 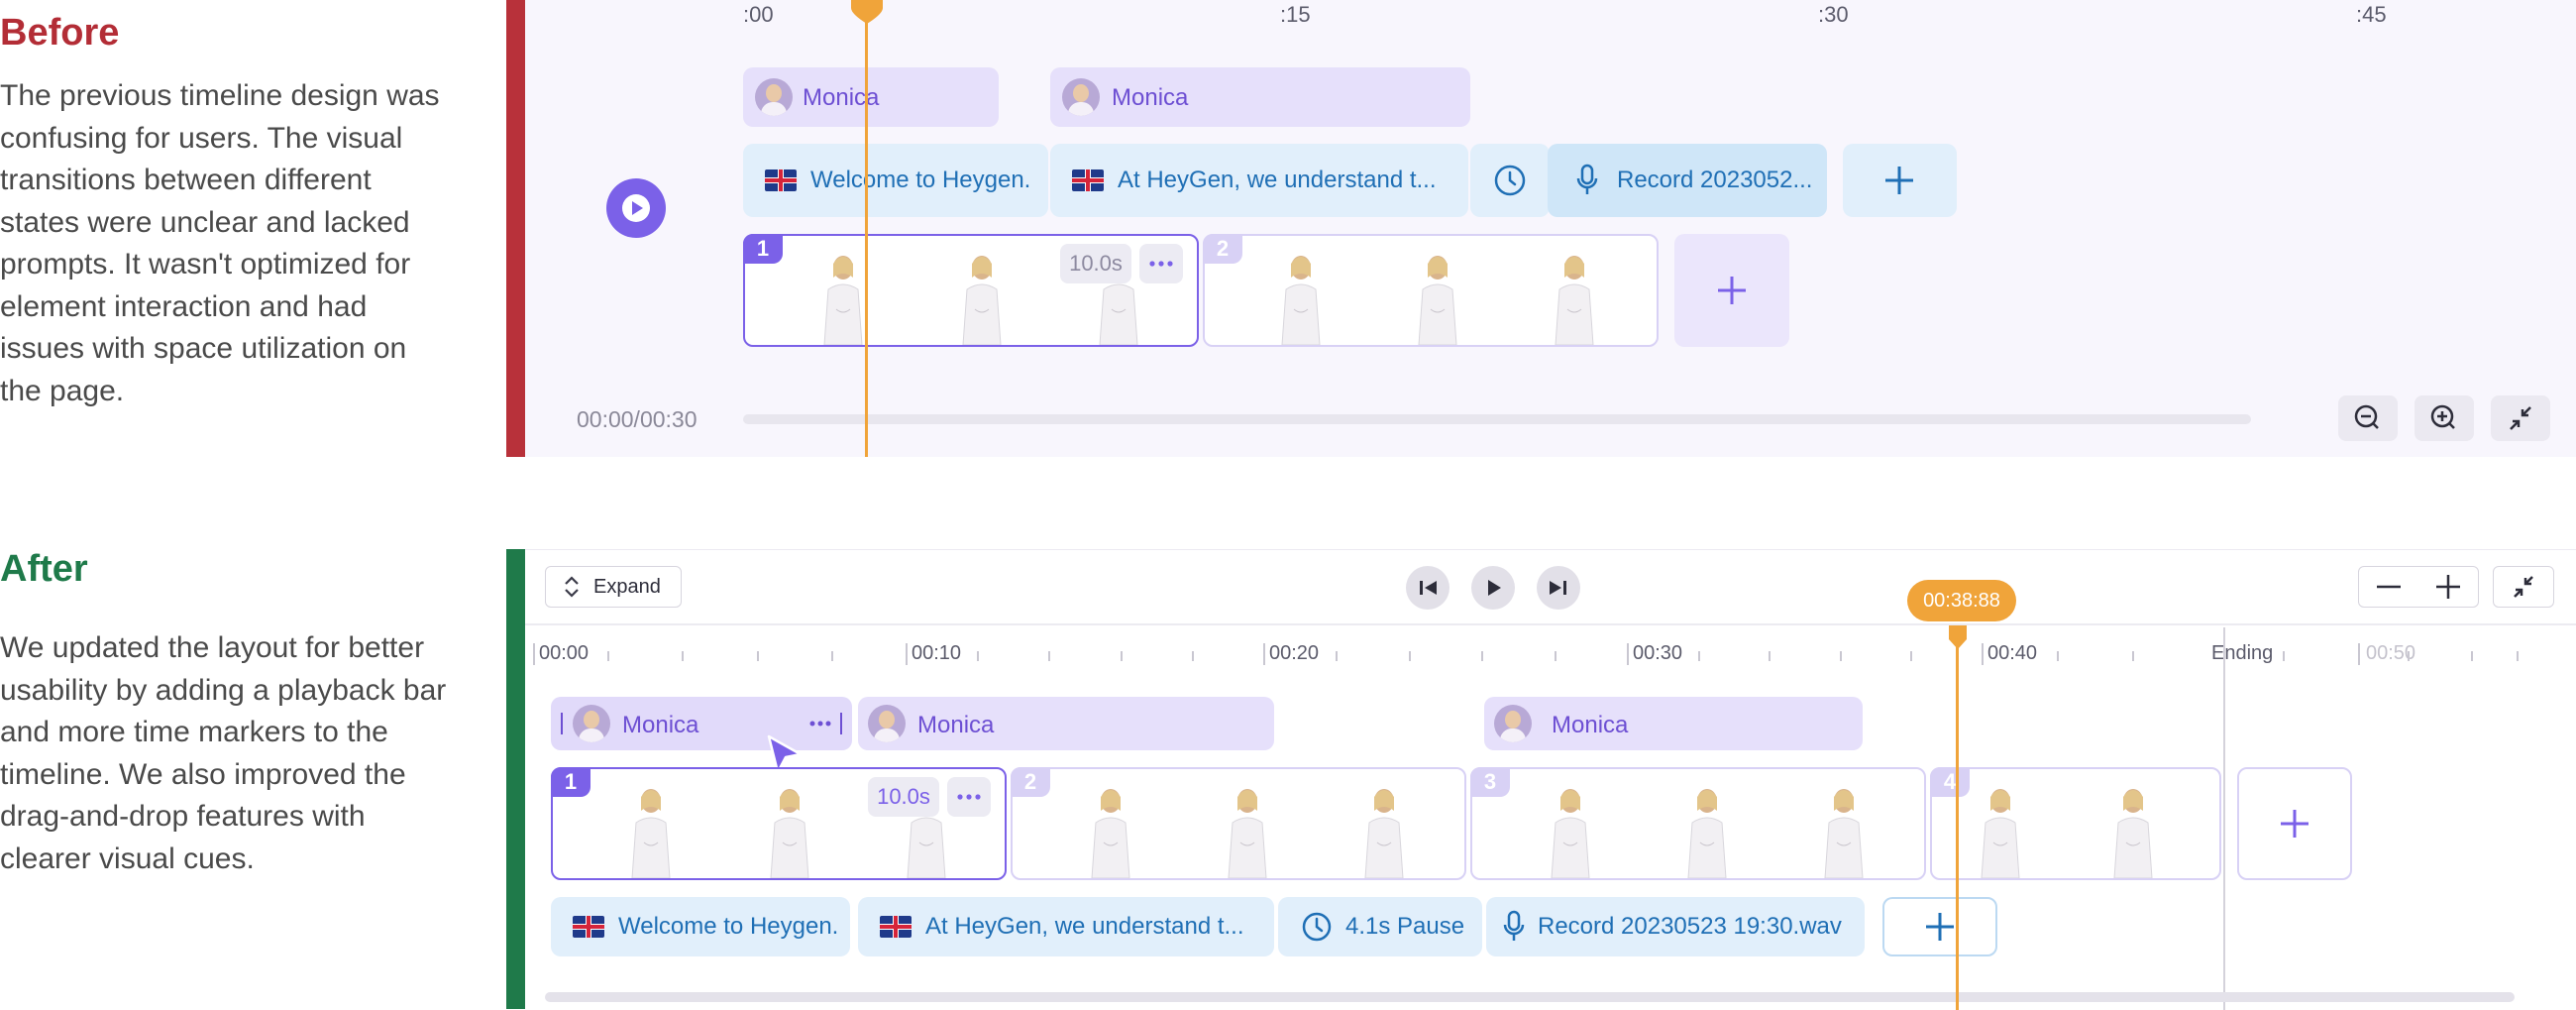 What do you see at coordinates (1427, 588) in the screenshot?
I see `skip-back-button` at bounding box center [1427, 588].